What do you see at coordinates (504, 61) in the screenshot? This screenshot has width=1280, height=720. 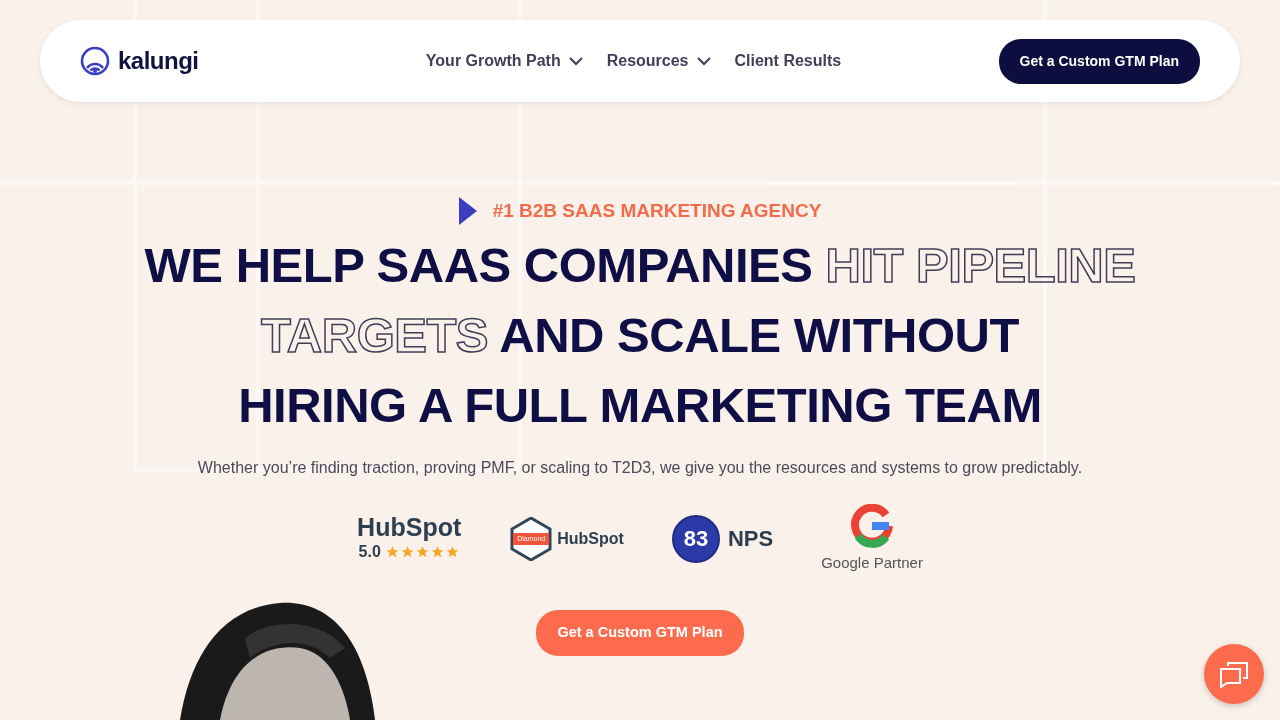 I see `nav-dropdown: Your Growth Path` at bounding box center [504, 61].